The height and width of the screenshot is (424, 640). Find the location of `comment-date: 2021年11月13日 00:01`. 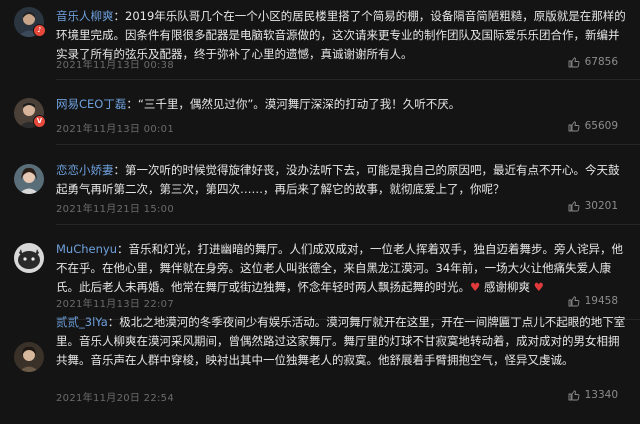

comment-date: 2021年11月13日 00:01 is located at coordinates (115, 129).